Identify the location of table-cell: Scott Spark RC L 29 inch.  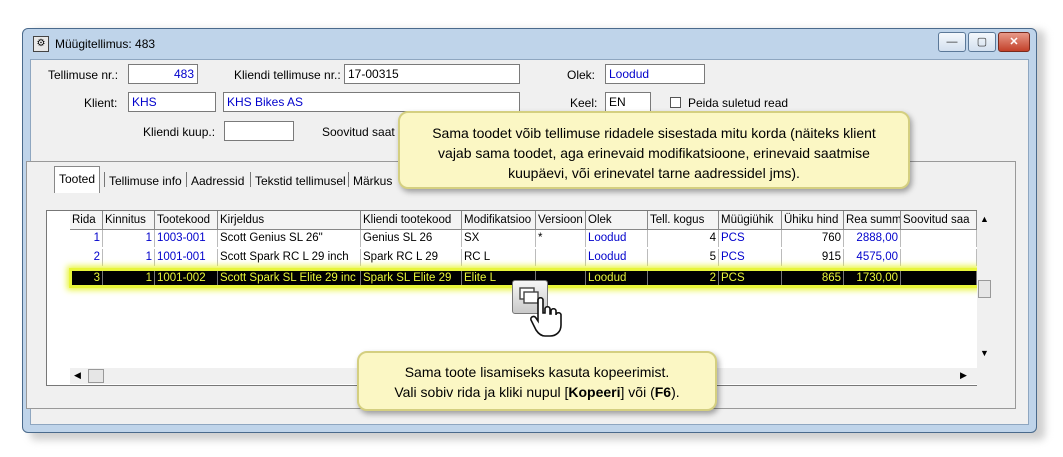
(289, 257).